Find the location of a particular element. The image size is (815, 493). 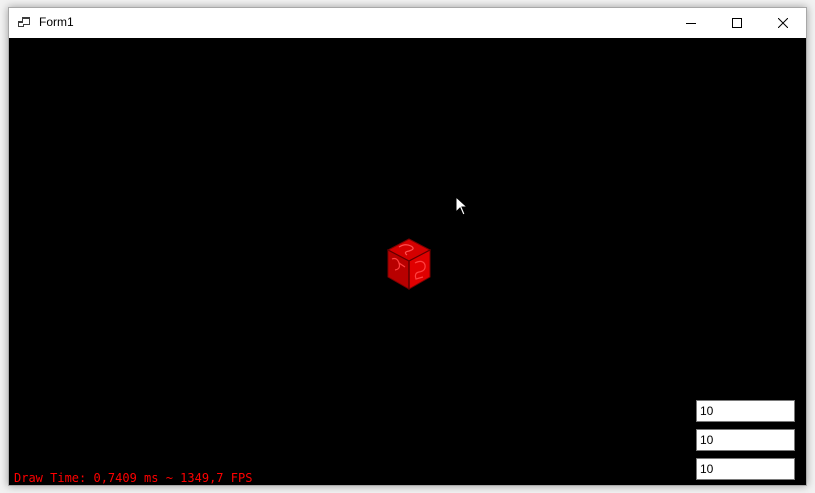

minimize-button is located at coordinates (691, 23).